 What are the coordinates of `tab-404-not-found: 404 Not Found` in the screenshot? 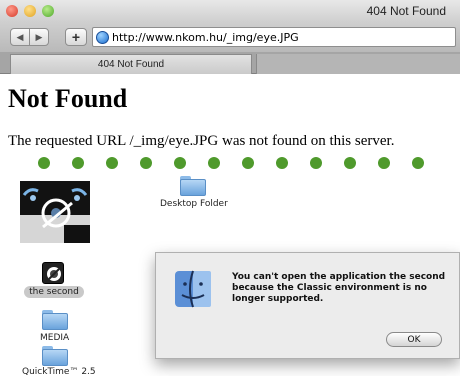 It's located at (131, 64).